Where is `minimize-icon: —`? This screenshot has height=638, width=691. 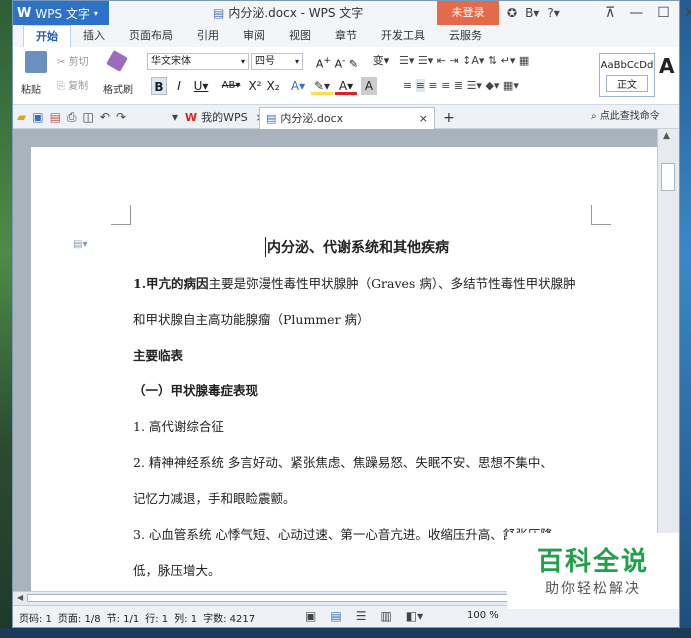
minimize-icon: — is located at coordinates (636, 13).